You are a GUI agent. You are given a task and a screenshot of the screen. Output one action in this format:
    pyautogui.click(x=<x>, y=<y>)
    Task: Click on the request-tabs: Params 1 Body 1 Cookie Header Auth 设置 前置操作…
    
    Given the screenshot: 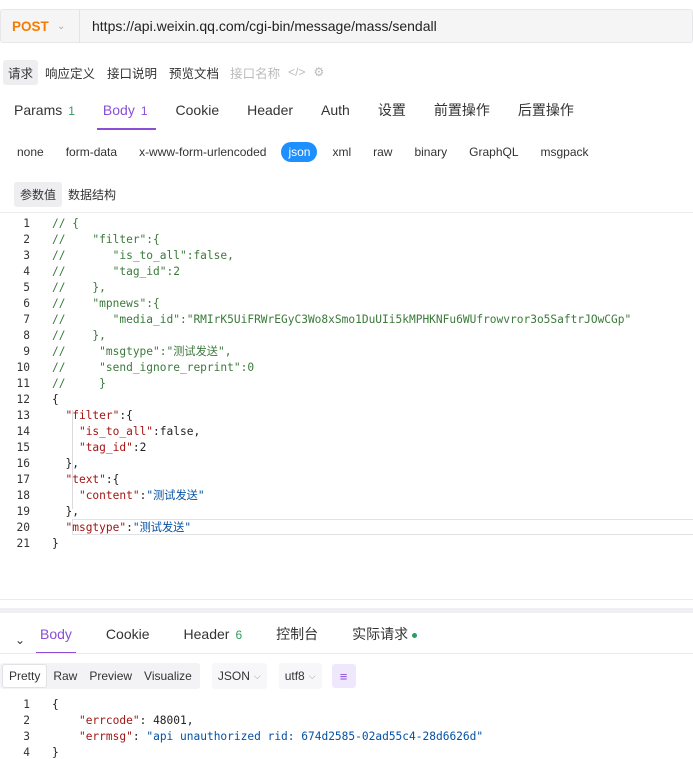 What is the action you would take?
    pyautogui.click(x=308, y=116)
    